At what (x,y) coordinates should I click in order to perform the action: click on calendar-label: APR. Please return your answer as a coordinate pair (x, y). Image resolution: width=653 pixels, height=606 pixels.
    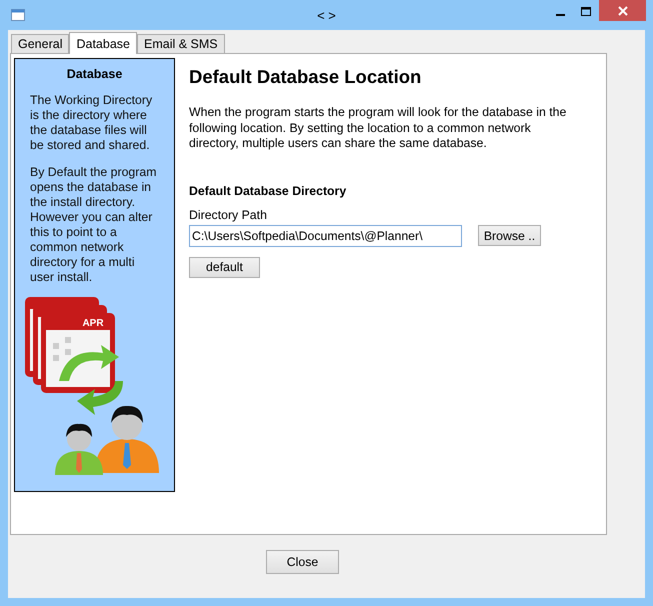
    Looking at the image, I should click on (93, 323).